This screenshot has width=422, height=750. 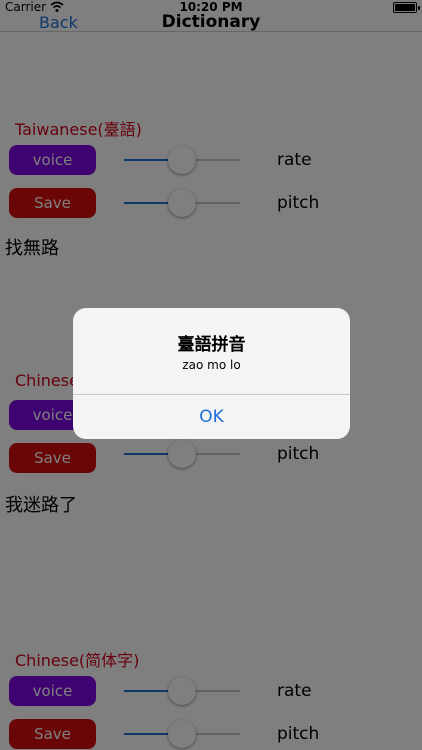 I want to click on alert-message: zao mo lo, so click(x=211, y=365).